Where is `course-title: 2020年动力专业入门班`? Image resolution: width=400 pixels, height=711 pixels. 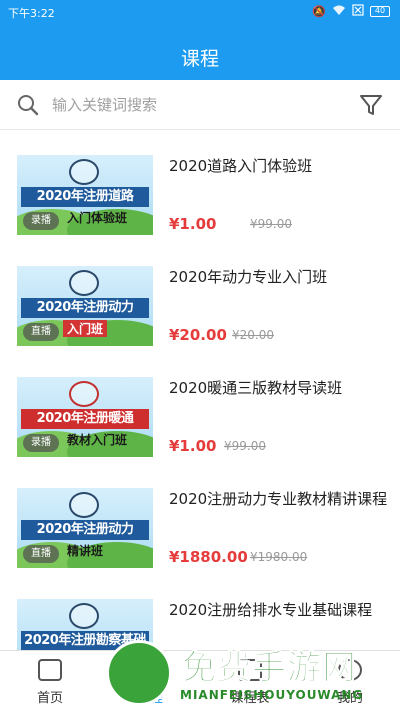 course-title: 2020年动力专业入门班 is located at coordinates (248, 277).